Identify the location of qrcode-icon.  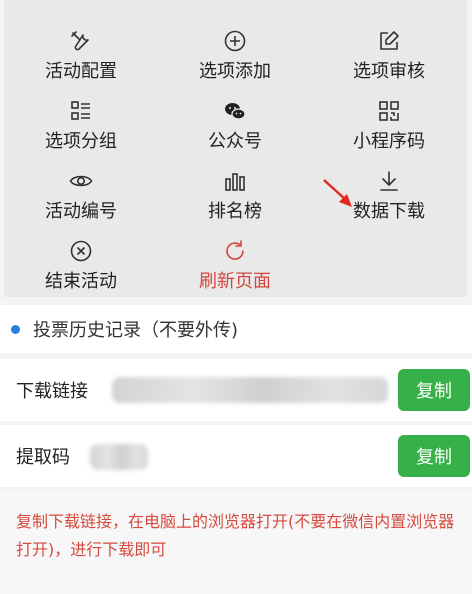
(389, 111).